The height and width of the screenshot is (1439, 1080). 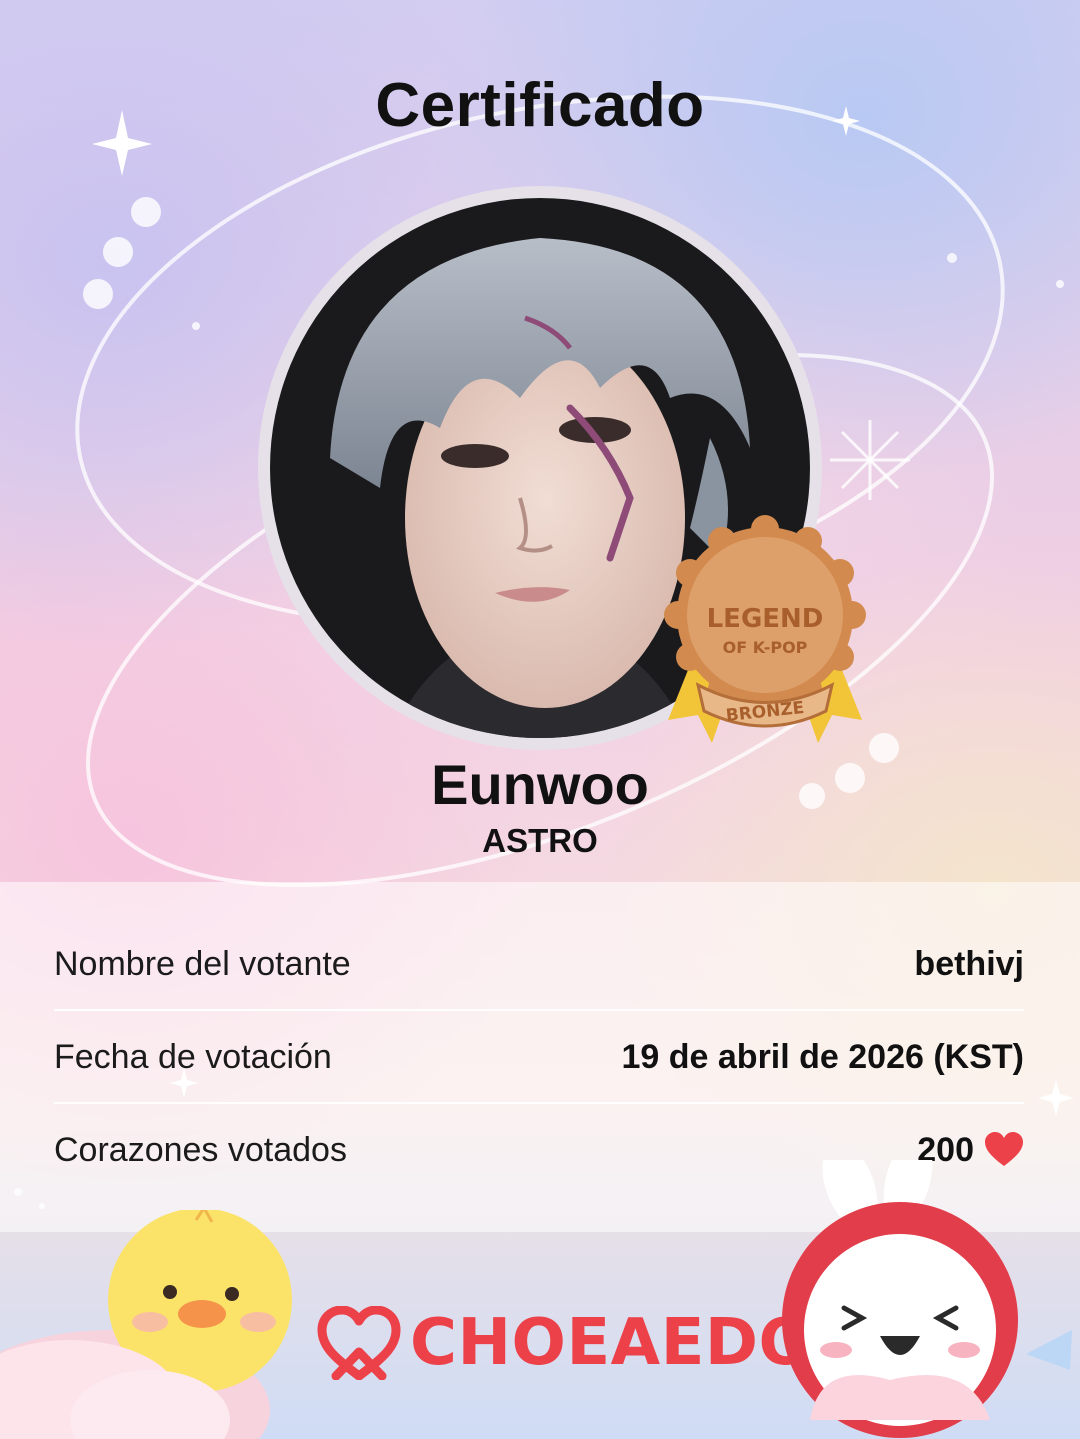 I want to click on legend-badge: LEGEND OF K-POP BRONZE, so click(x=765, y=629).